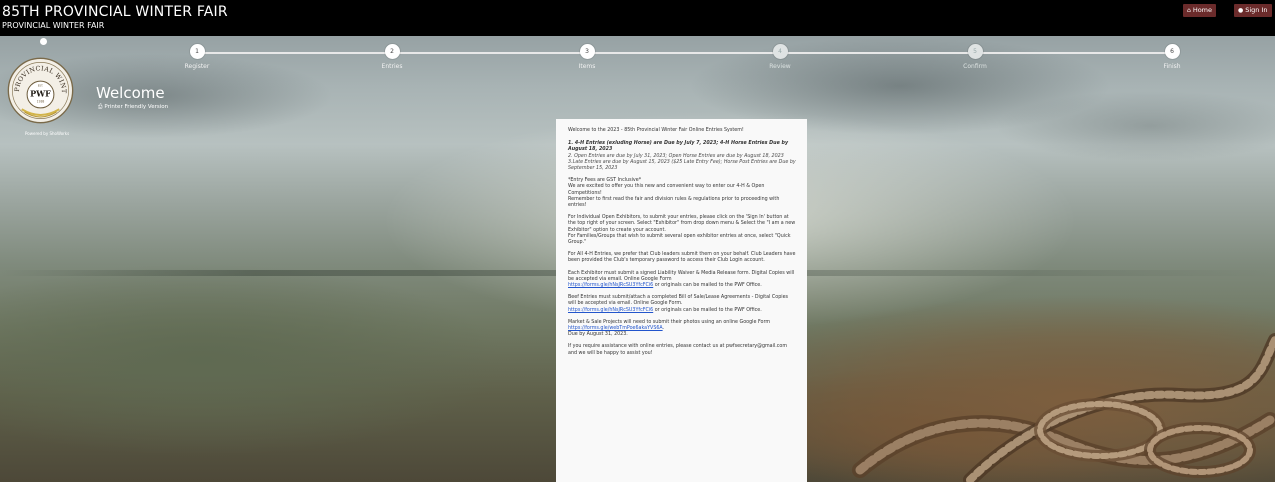 The width and height of the screenshot is (1275, 482). I want to click on step-number: 2, so click(392, 51).